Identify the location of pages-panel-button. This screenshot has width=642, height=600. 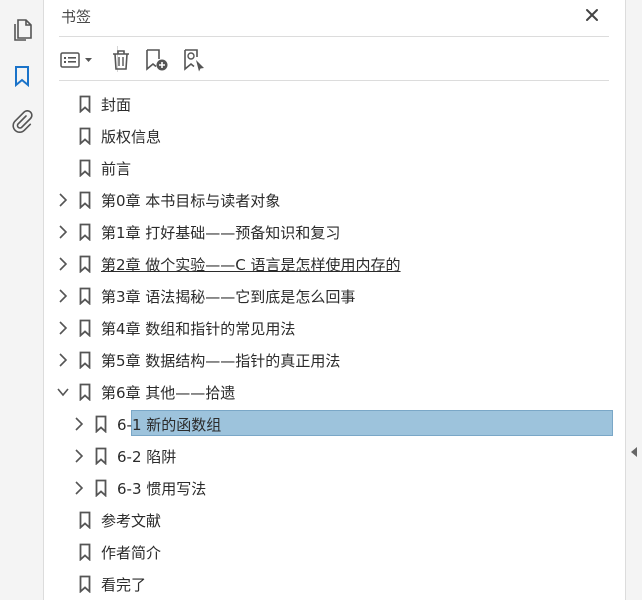
(22, 30).